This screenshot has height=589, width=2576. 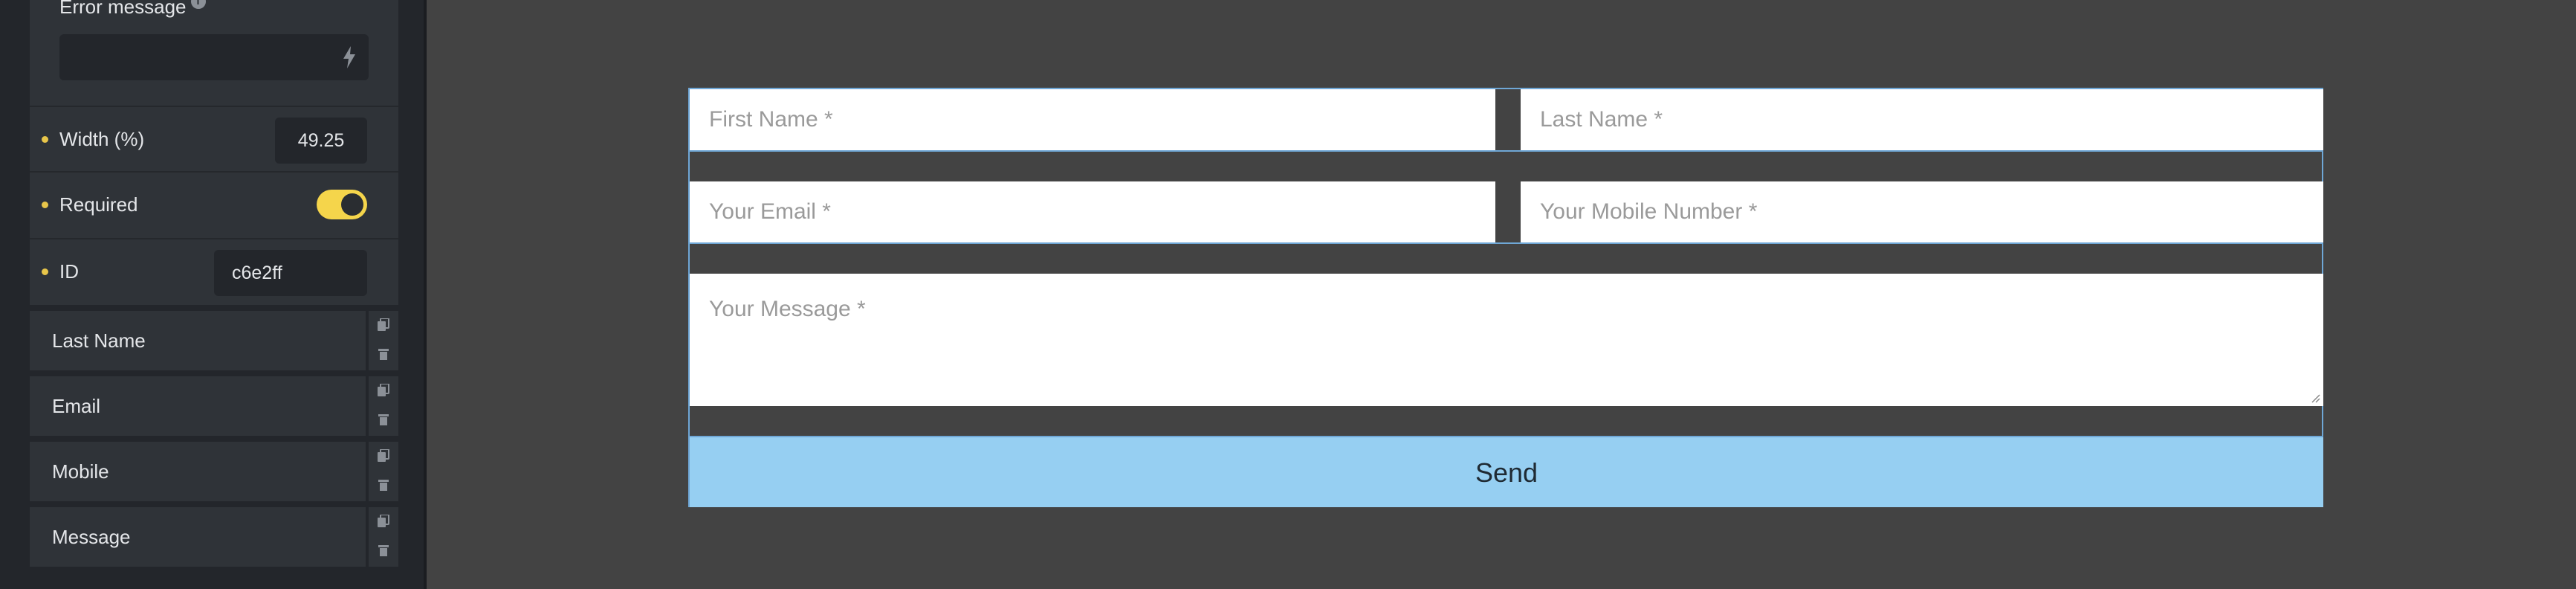 What do you see at coordinates (98, 204) in the screenshot?
I see `required-label: Required` at bounding box center [98, 204].